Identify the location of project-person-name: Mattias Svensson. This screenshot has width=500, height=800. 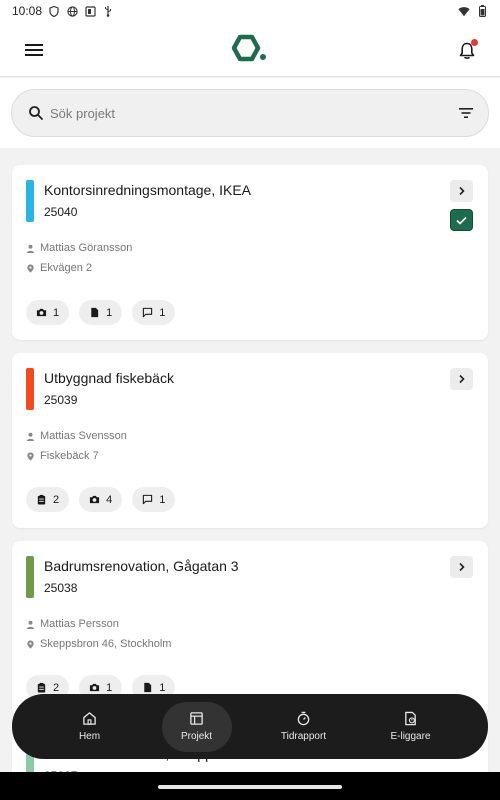
(83, 436).